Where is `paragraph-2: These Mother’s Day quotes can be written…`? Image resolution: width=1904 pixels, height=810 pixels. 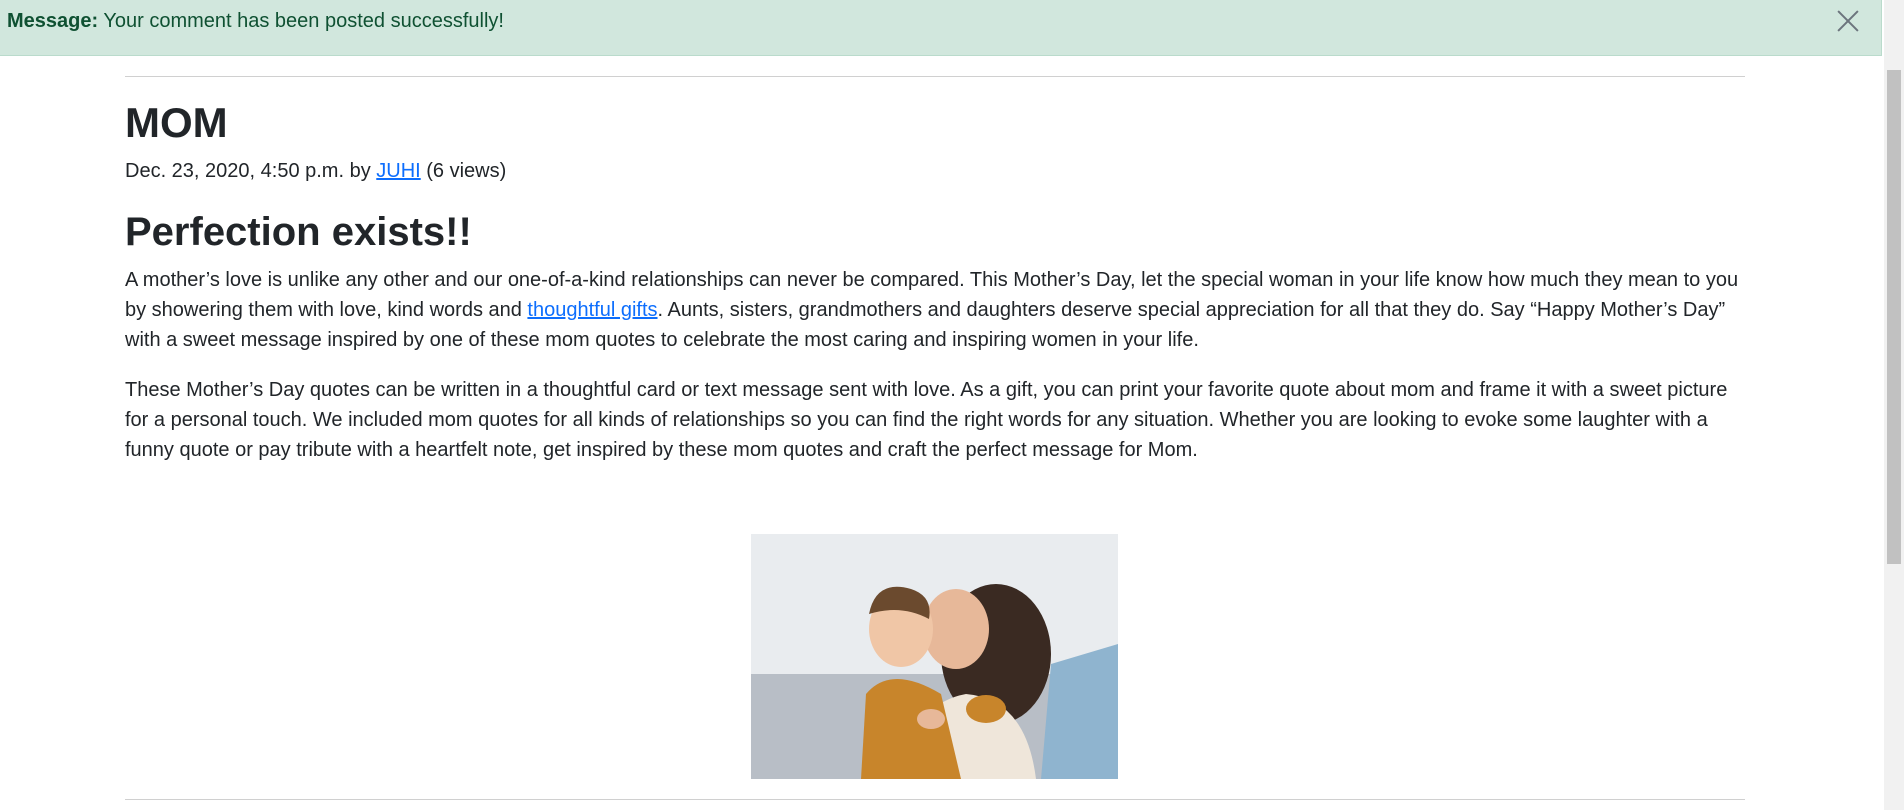 paragraph-2: These Mother’s Day quotes can be written… is located at coordinates (926, 420).